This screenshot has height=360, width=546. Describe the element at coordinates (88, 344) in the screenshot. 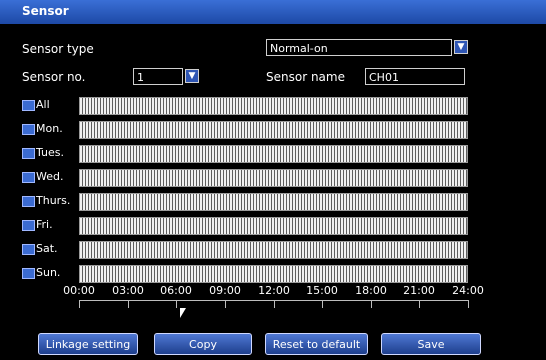

I see `linkage-setting-button: Linkage setting` at that location.